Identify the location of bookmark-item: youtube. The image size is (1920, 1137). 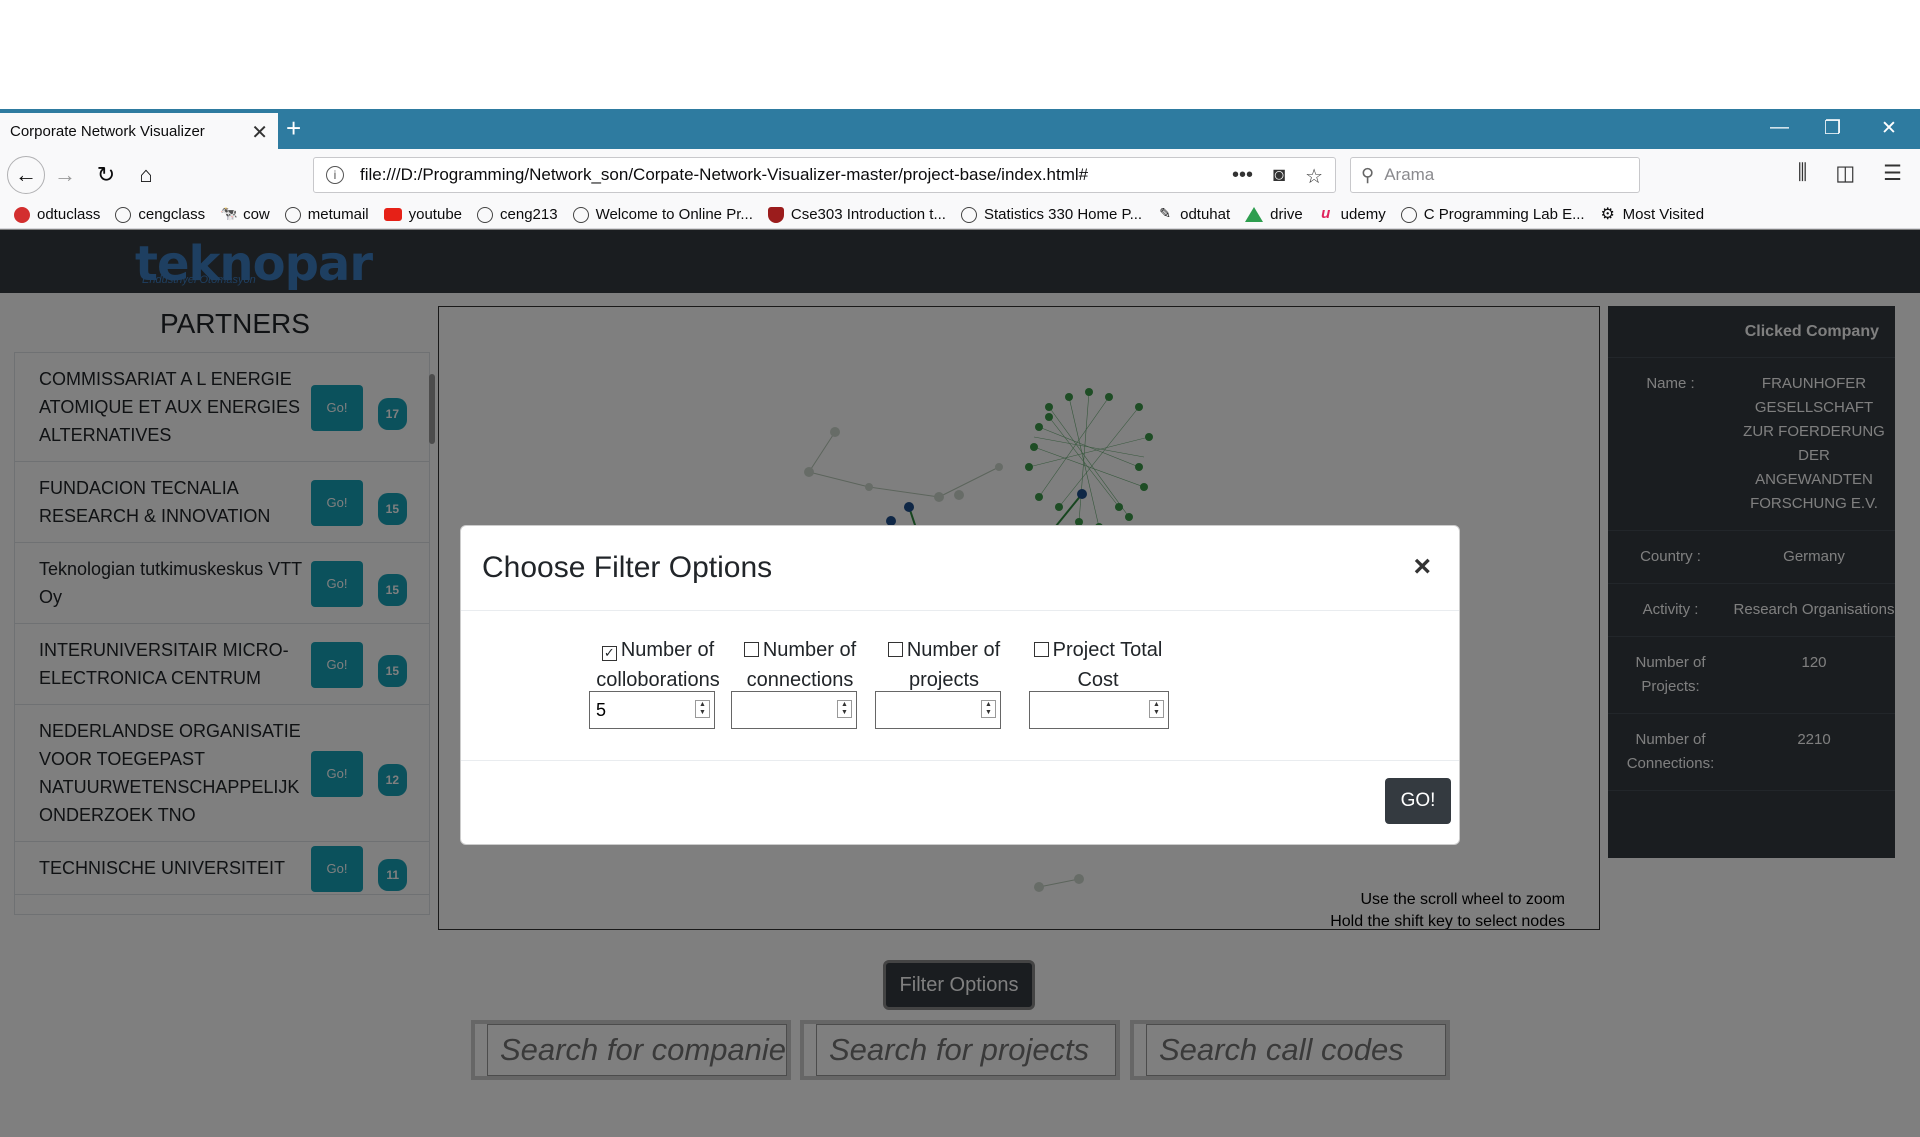
(423, 214).